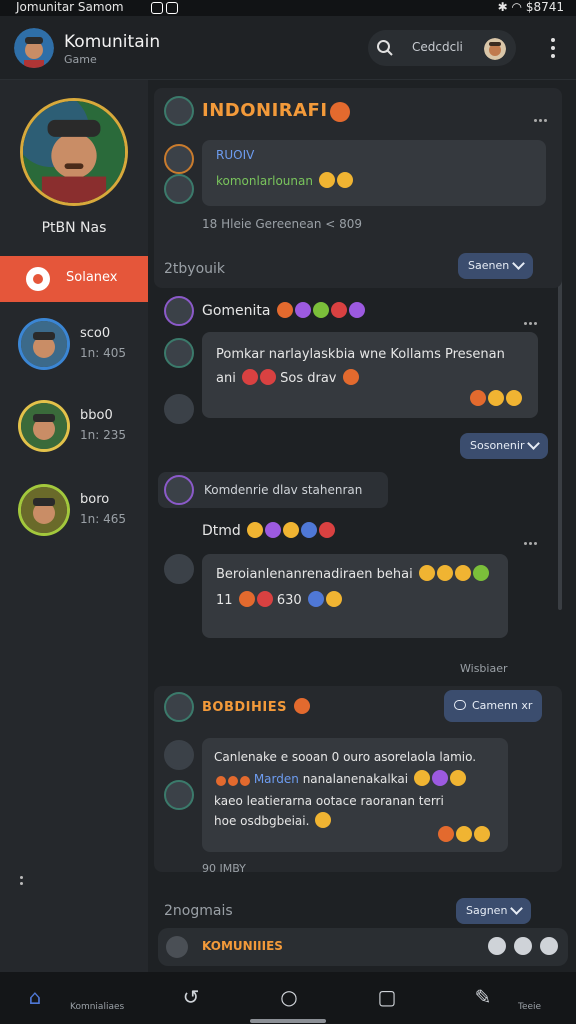 The width and height of the screenshot is (576, 1024). Describe the element at coordinates (224, 600) in the screenshot. I see `message-line-text: 11` at that location.